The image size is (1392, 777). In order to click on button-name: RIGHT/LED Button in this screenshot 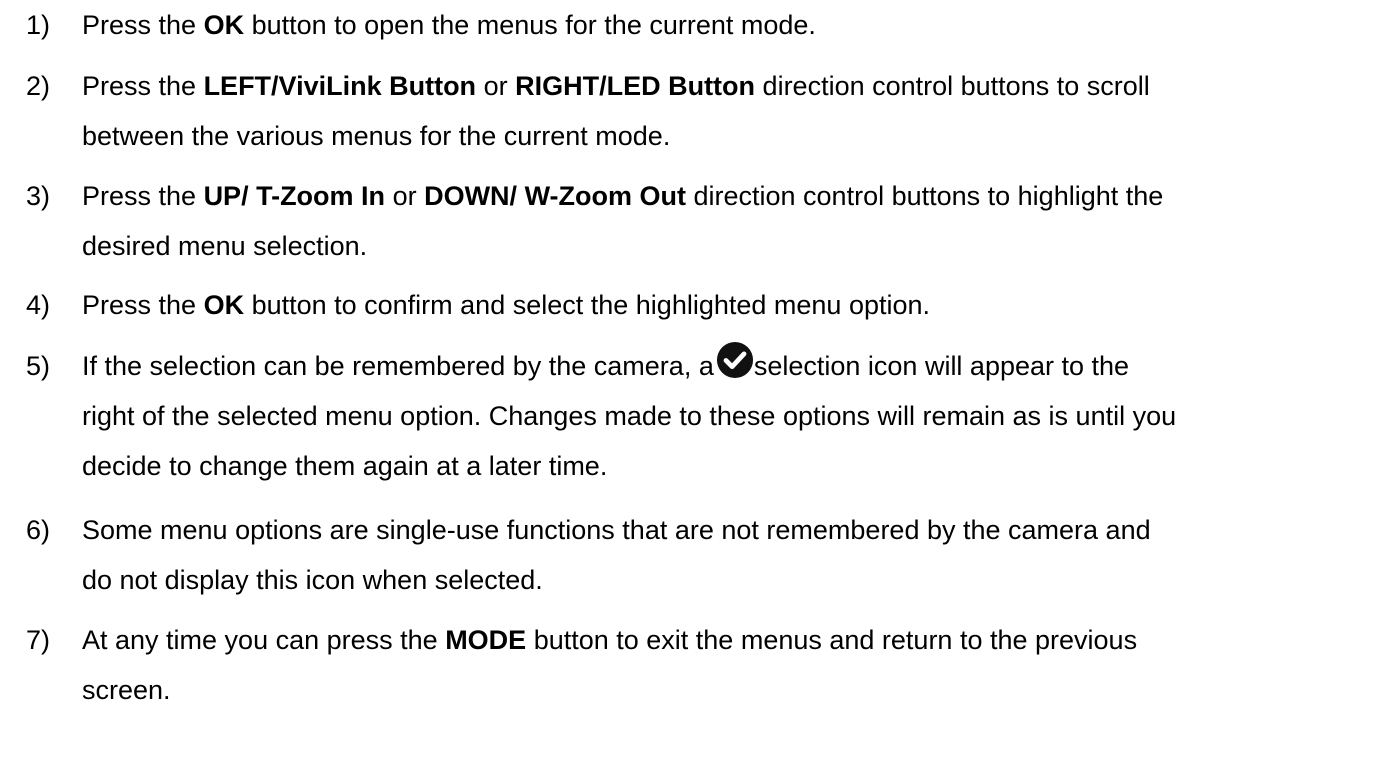, I will do `click(635, 86)`.